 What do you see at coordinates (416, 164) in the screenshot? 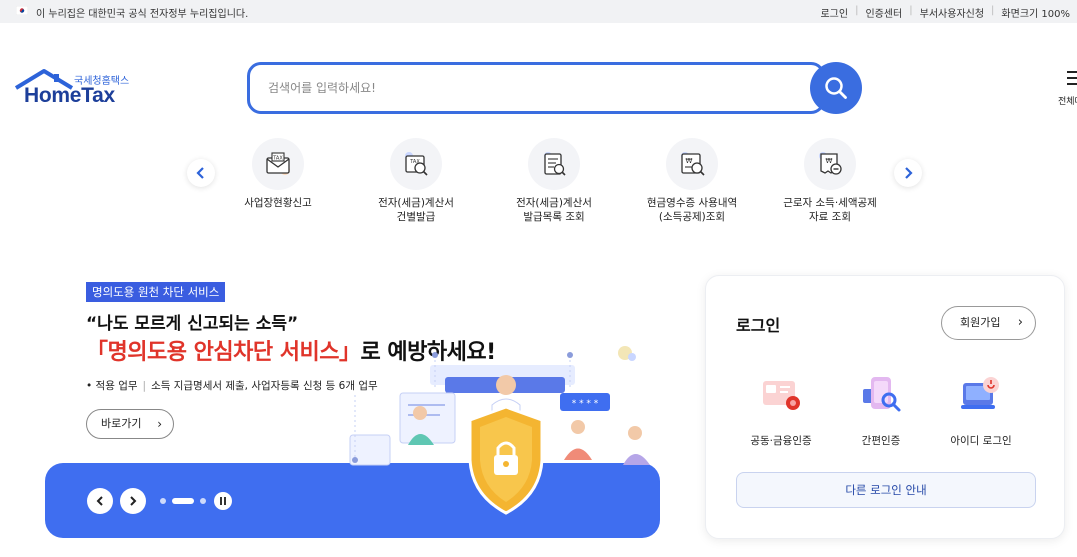
I see `tax-search-icon: TAX` at bounding box center [416, 164].